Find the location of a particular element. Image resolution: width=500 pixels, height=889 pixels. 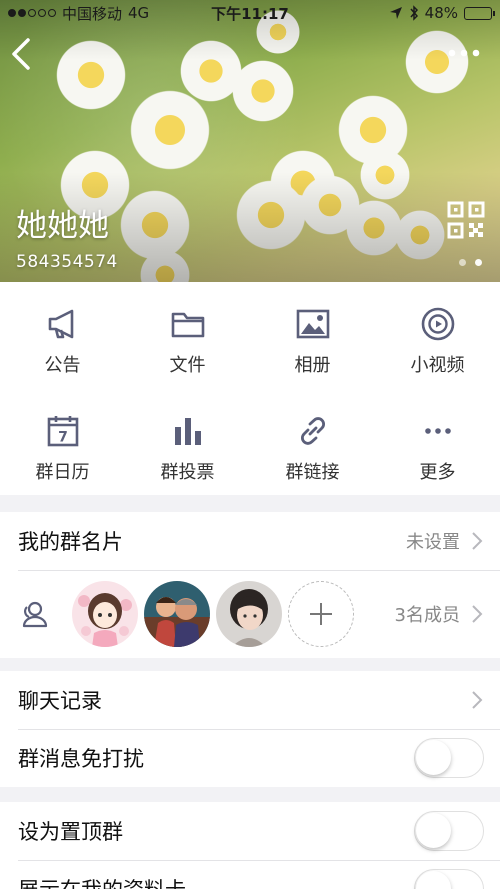

grid-label: 文件 is located at coordinates (187, 365).